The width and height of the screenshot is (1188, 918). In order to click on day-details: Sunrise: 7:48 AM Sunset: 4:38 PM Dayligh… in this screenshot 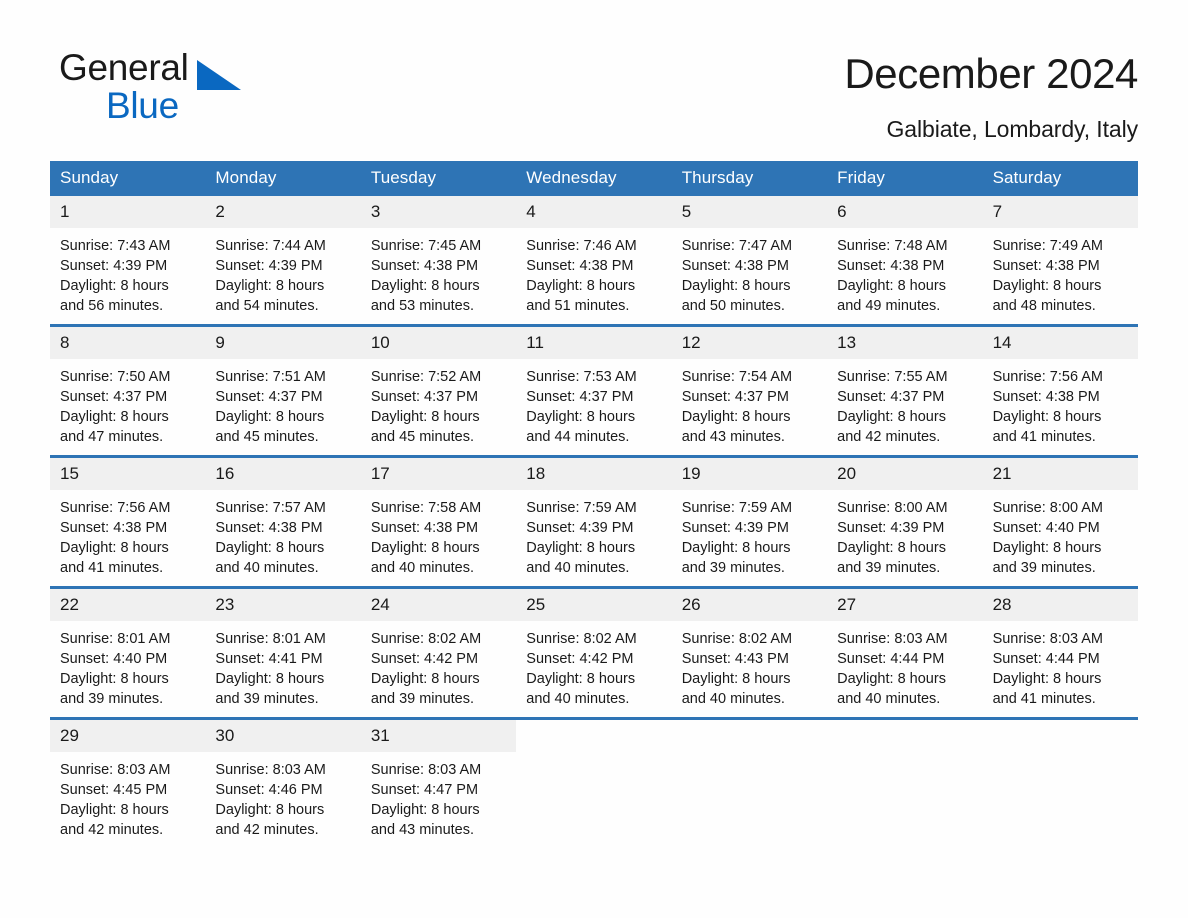, I will do `click(904, 272)`.